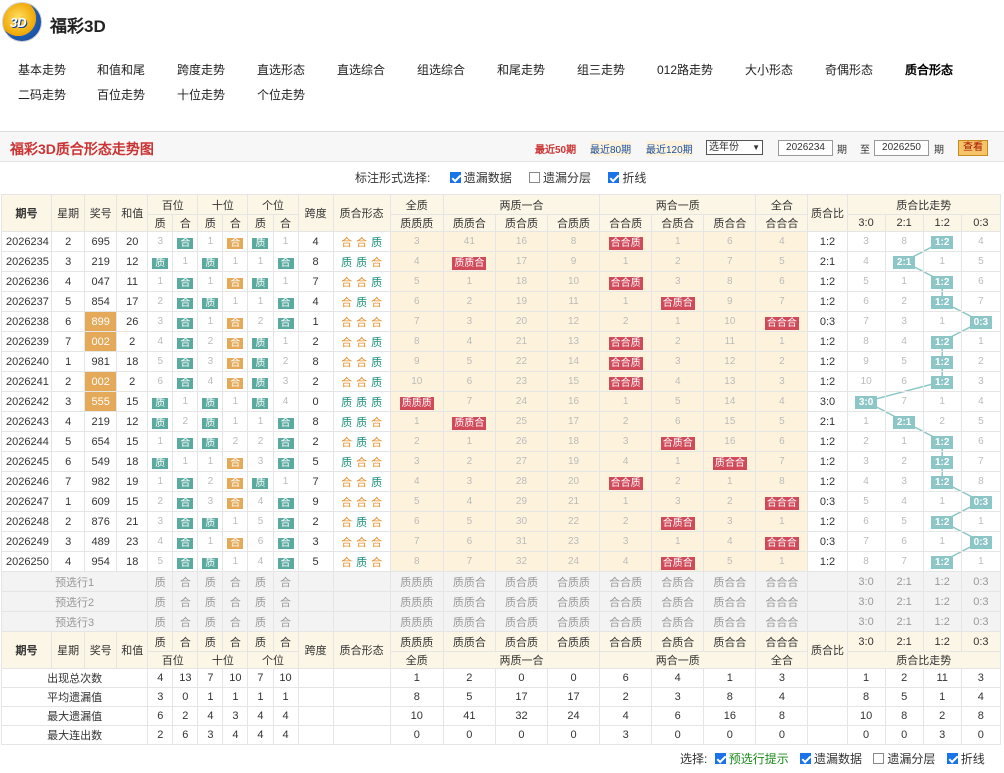  What do you see at coordinates (521, 381) in the screenshot?
I see `combo-cell: 23` at bounding box center [521, 381].